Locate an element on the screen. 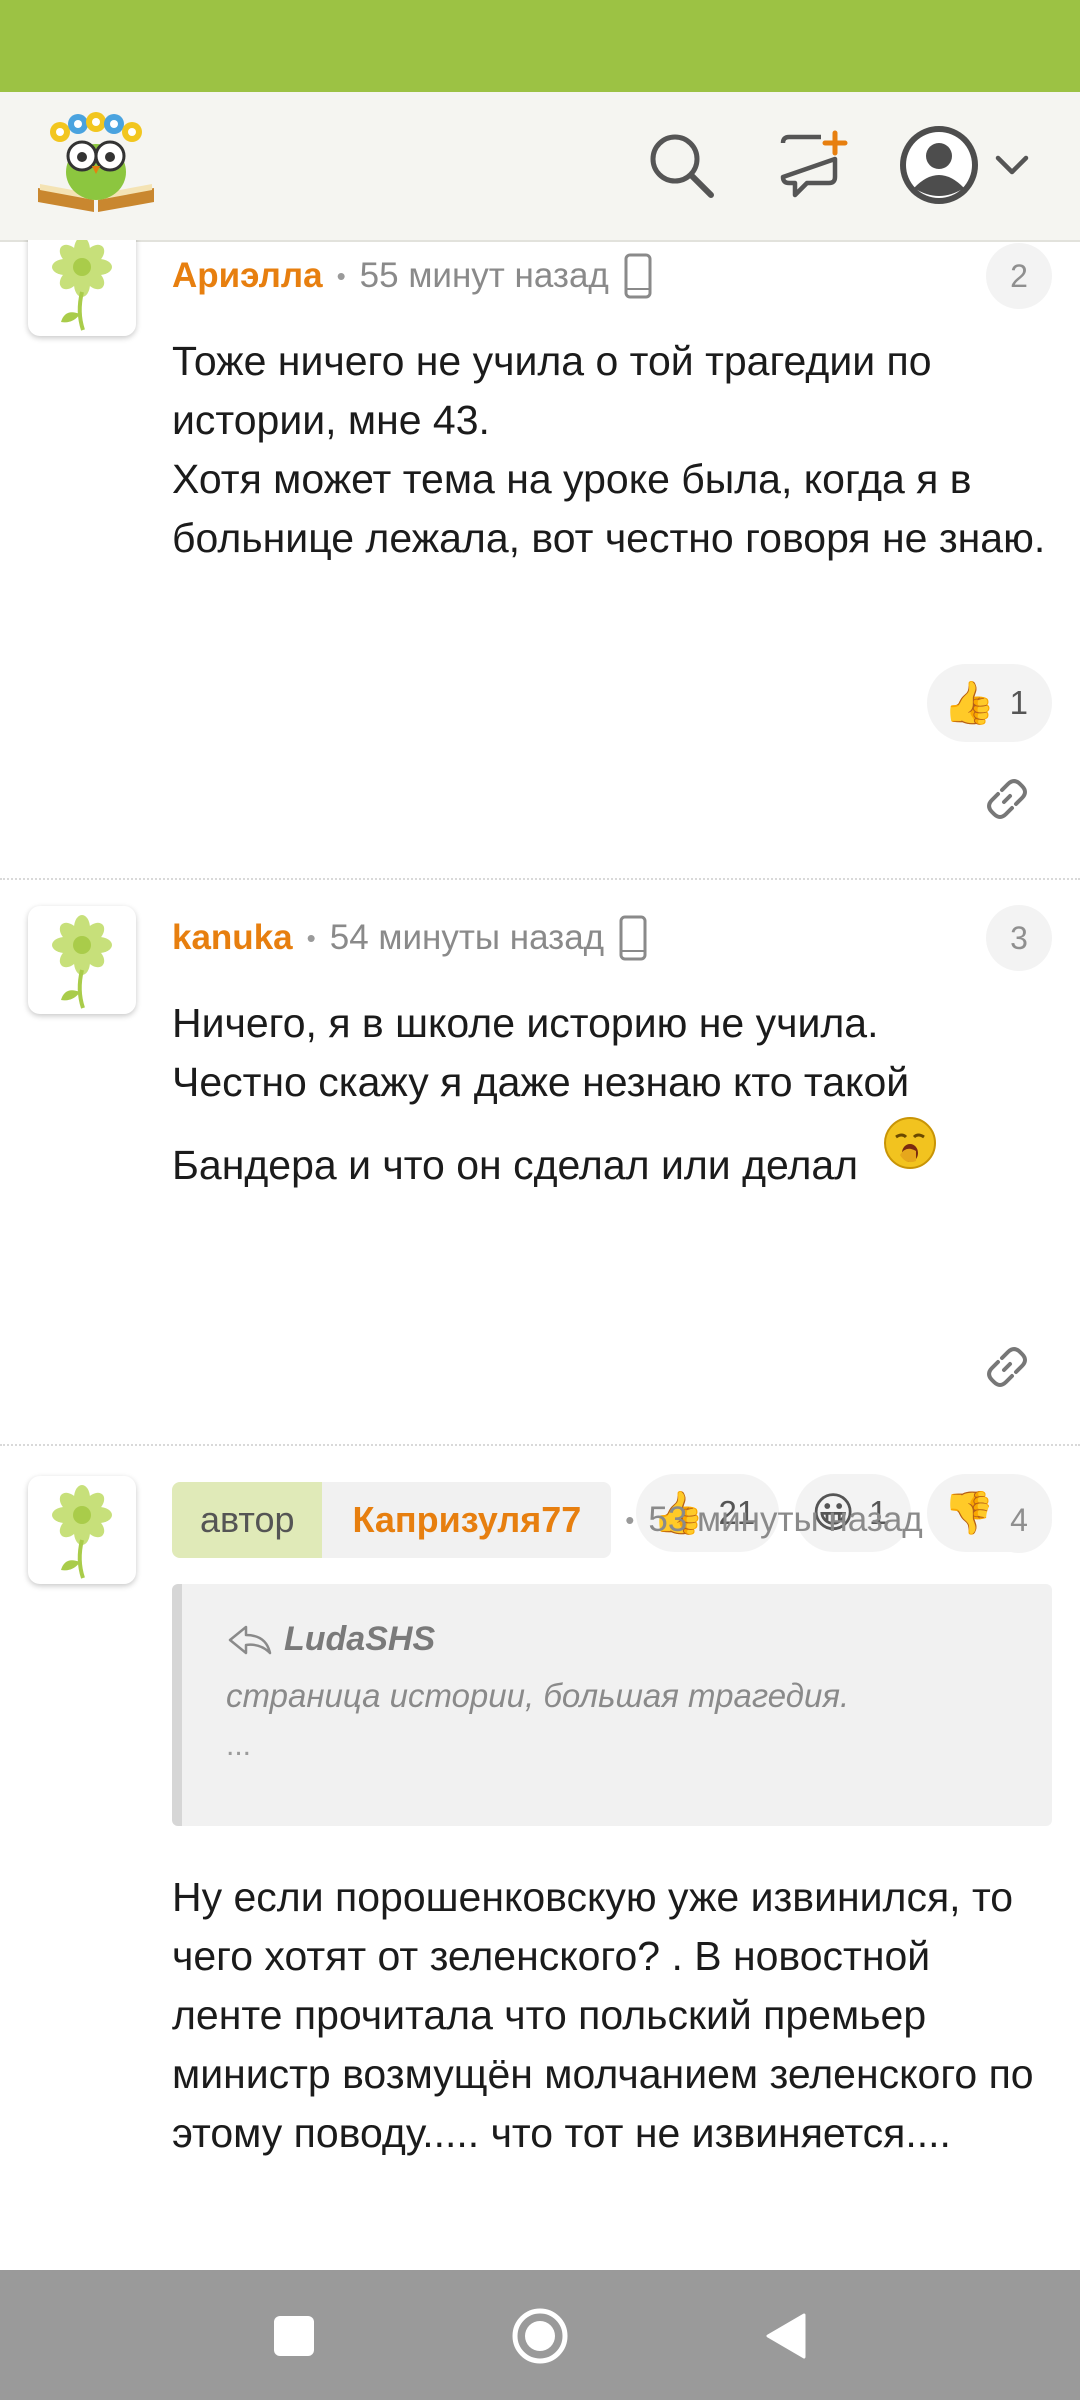 The image size is (1080, 2400). comment-author: kanuka is located at coordinates (232, 938).